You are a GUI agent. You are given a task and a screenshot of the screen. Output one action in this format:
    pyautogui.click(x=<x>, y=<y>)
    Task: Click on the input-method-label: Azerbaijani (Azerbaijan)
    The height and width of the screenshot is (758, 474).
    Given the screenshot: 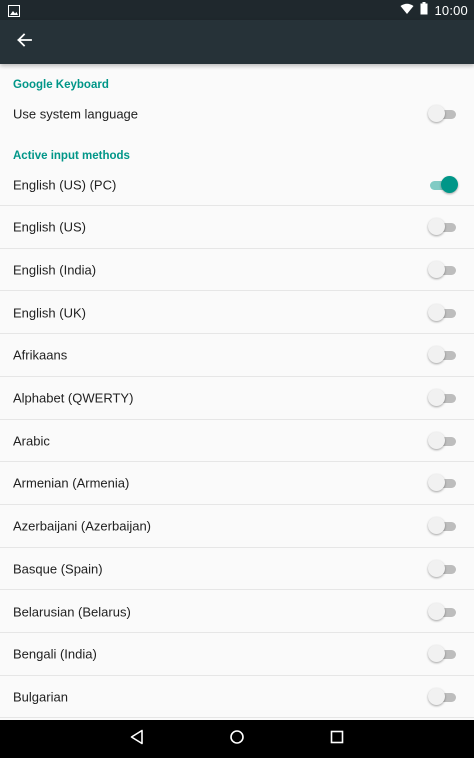 What is the action you would take?
    pyautogui.click(x=82, y=526)
    